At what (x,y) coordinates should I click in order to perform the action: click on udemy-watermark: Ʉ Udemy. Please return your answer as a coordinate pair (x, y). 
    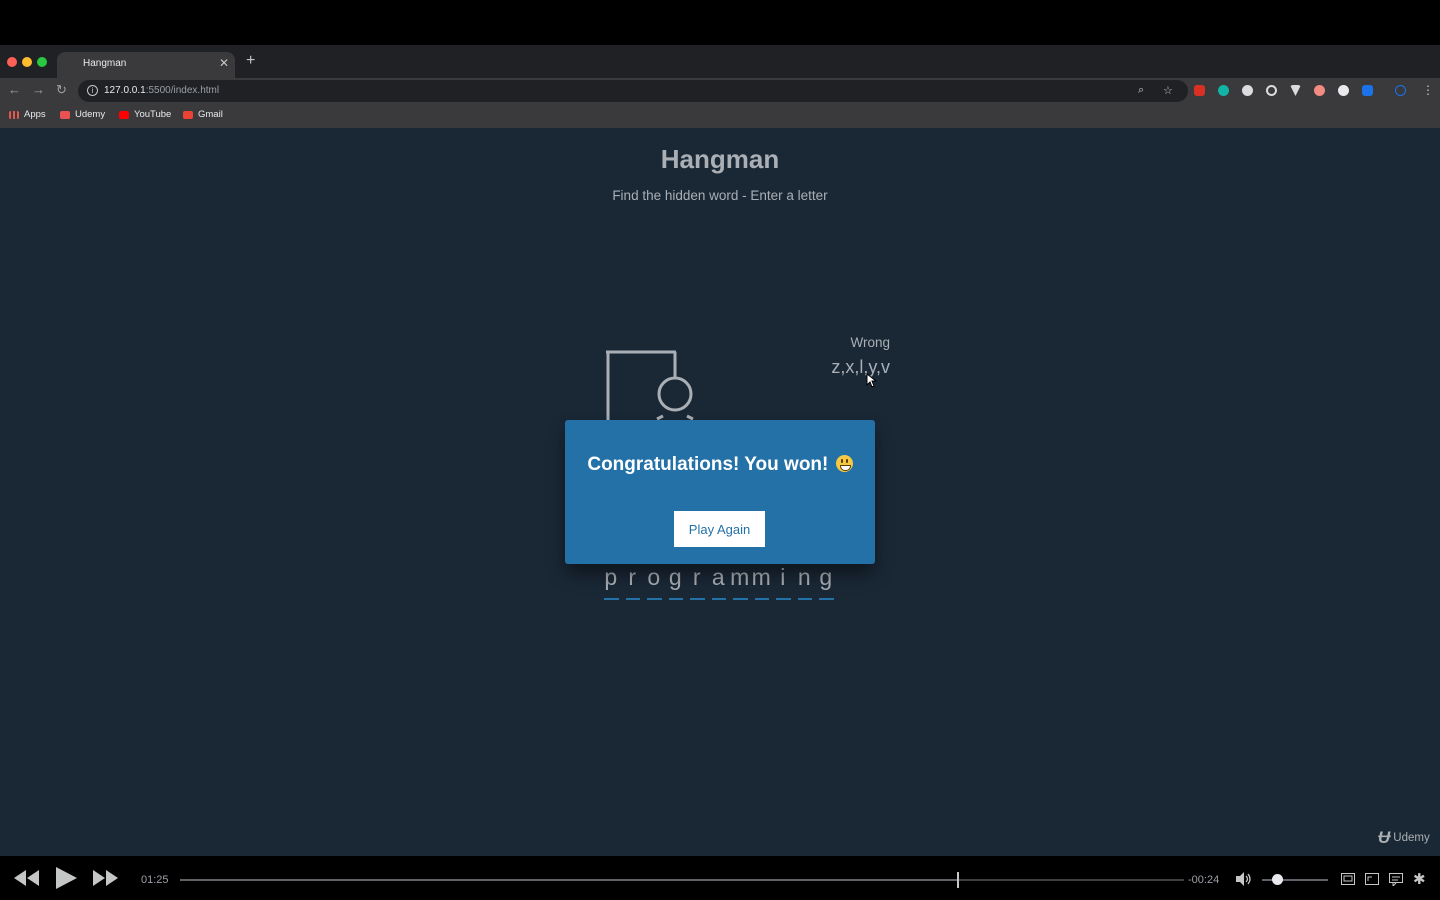
    Looking at the image, I should click on (1404, 838).